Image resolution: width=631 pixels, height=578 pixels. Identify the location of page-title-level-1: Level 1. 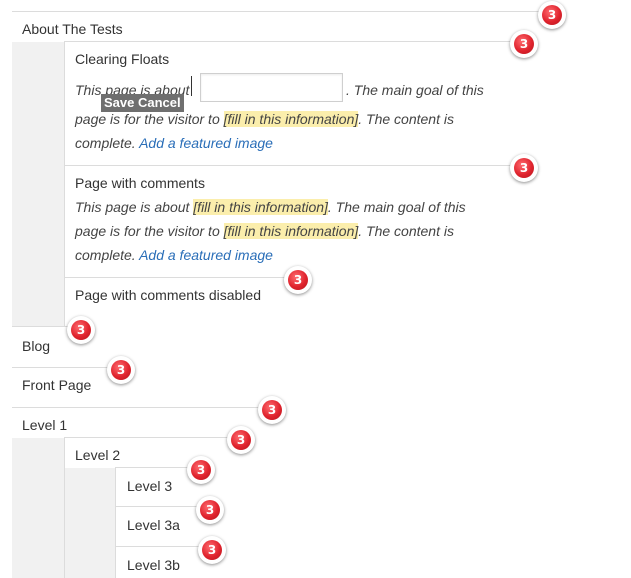
(44, 425).